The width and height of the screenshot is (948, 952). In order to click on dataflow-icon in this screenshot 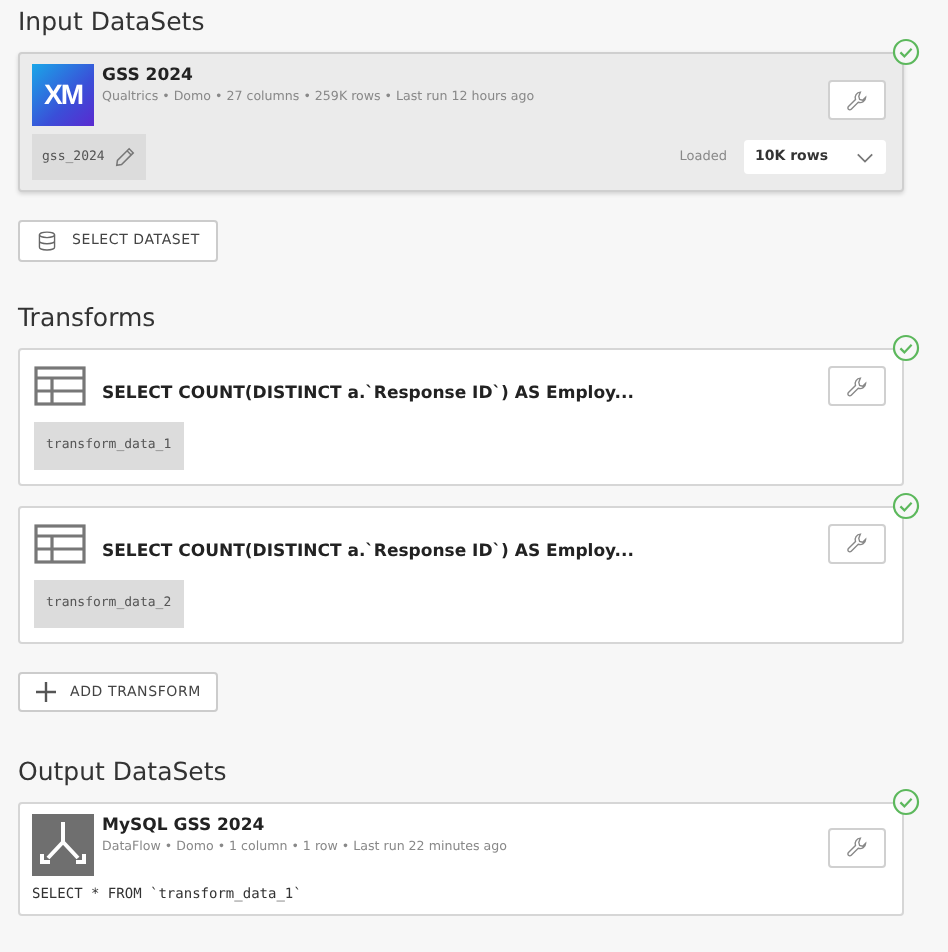, I will do `click(63, 844)`.